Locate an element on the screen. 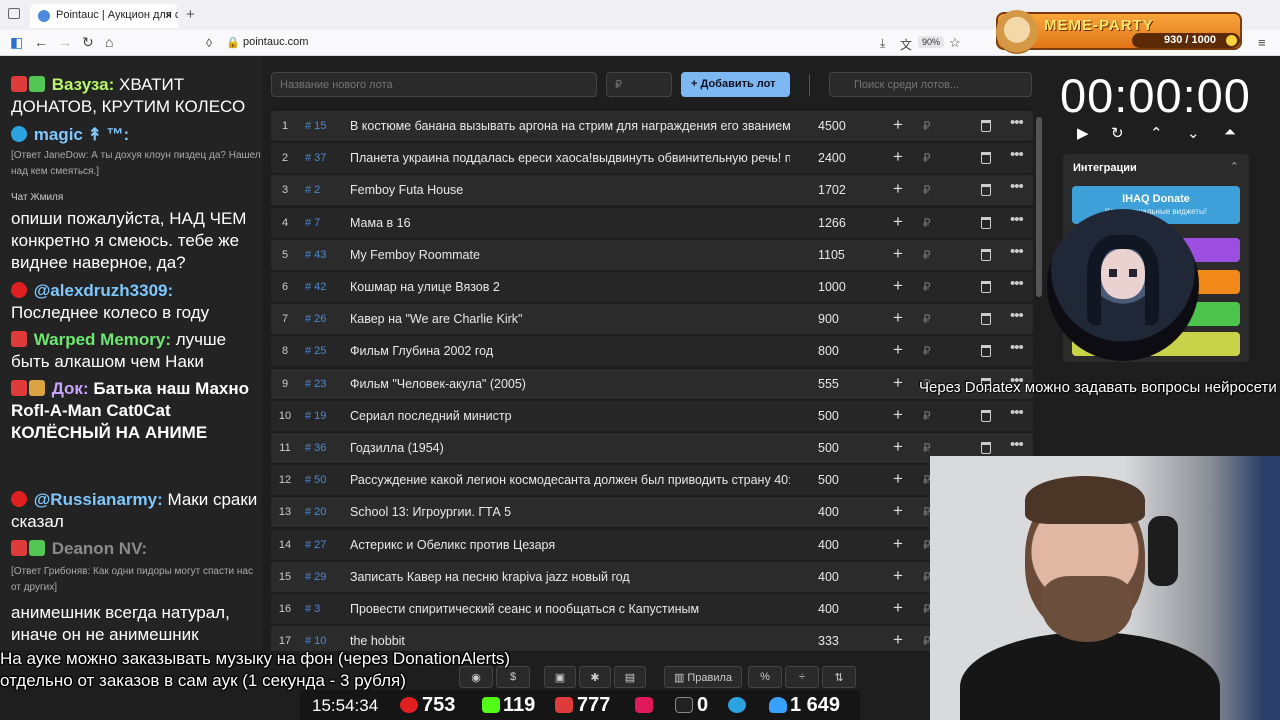 Image resolution: width=1280 pixels, height=720 pixels. lot-id: # 29 is located at coordinates (315, 577).